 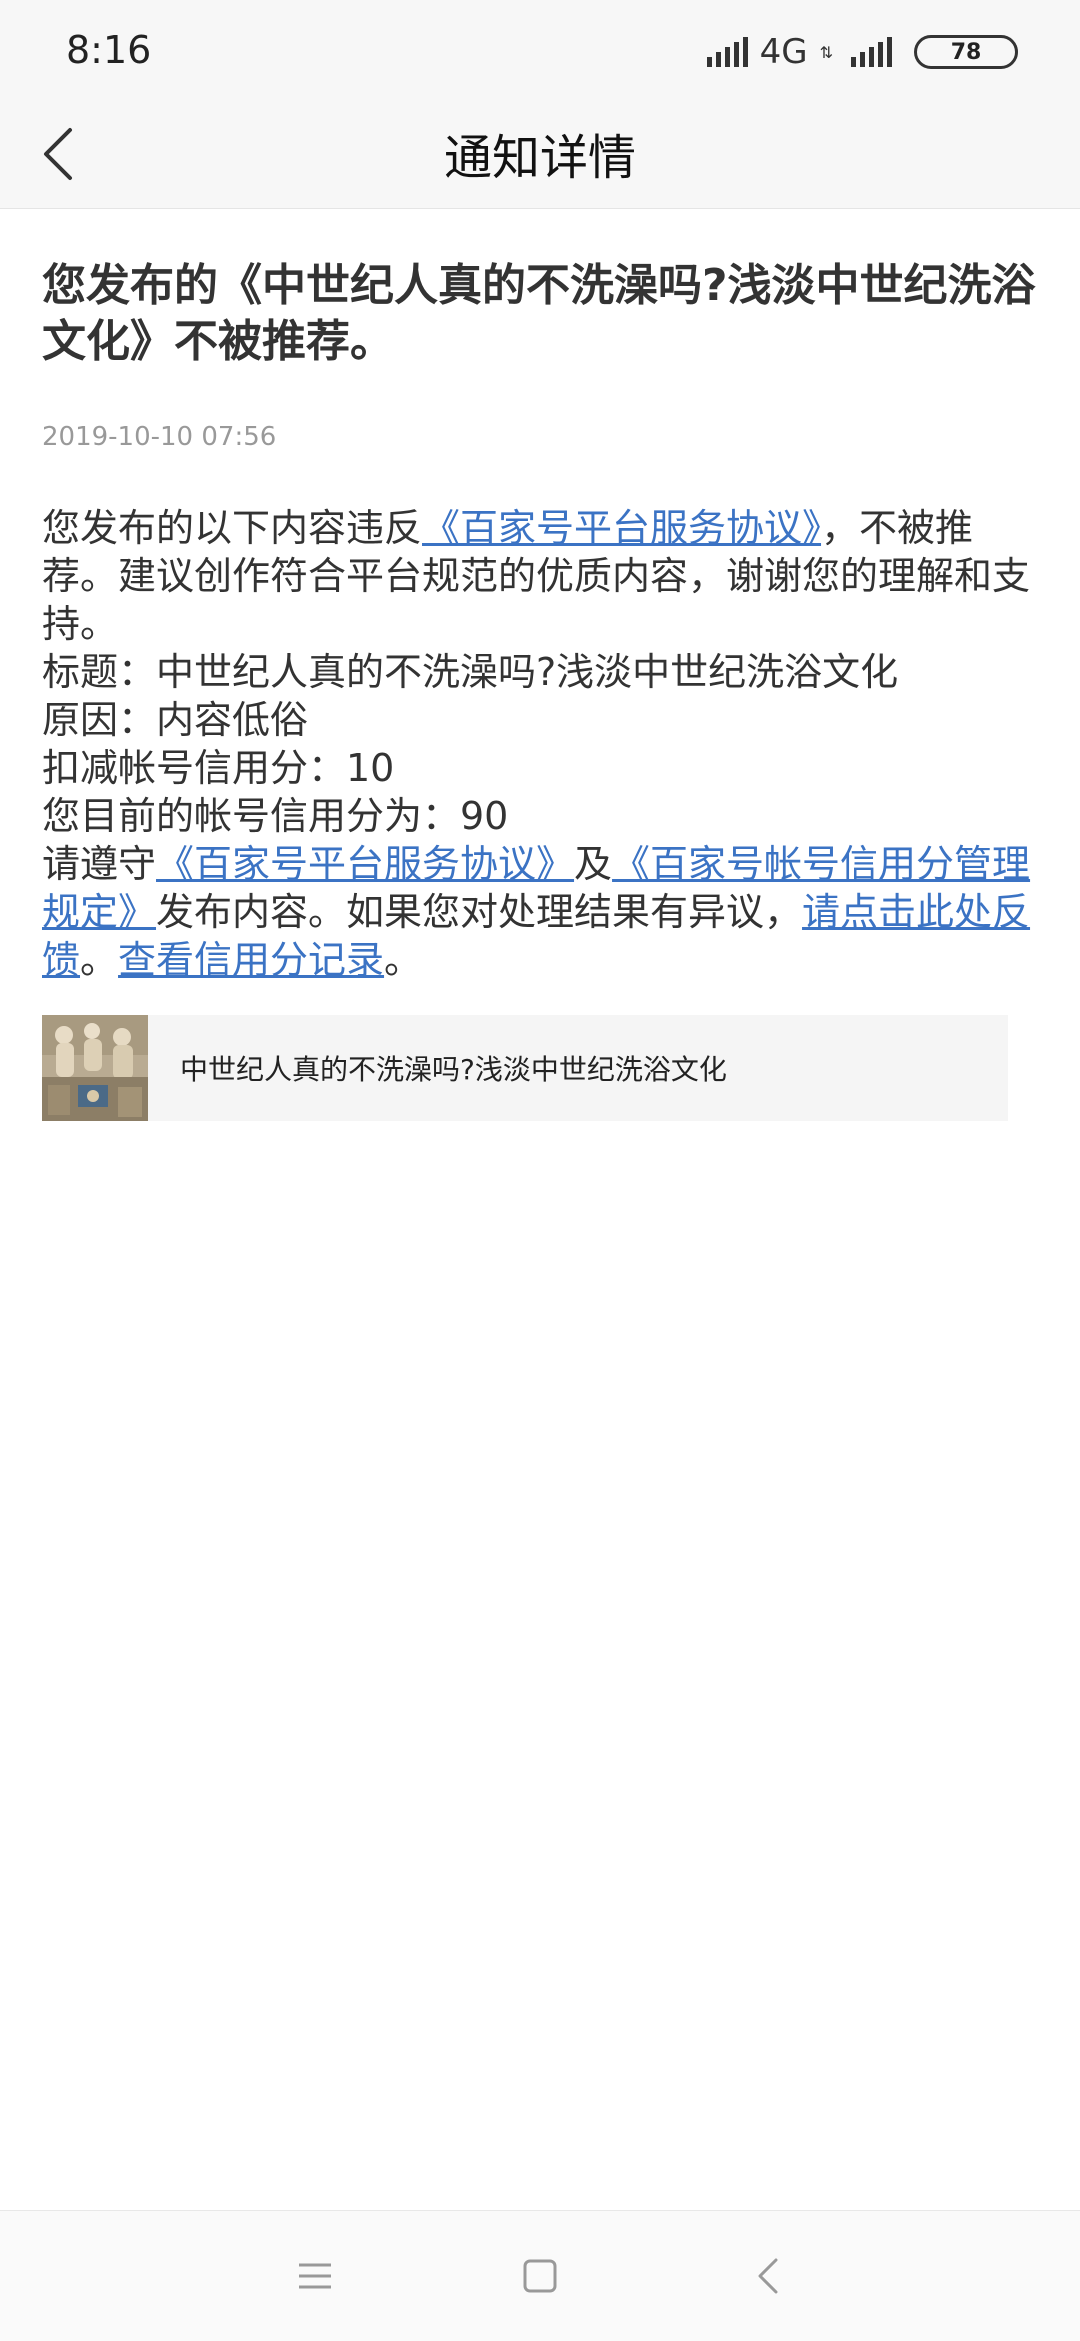 I want to click on guidance-end: 。, so click(x=403, y=960).